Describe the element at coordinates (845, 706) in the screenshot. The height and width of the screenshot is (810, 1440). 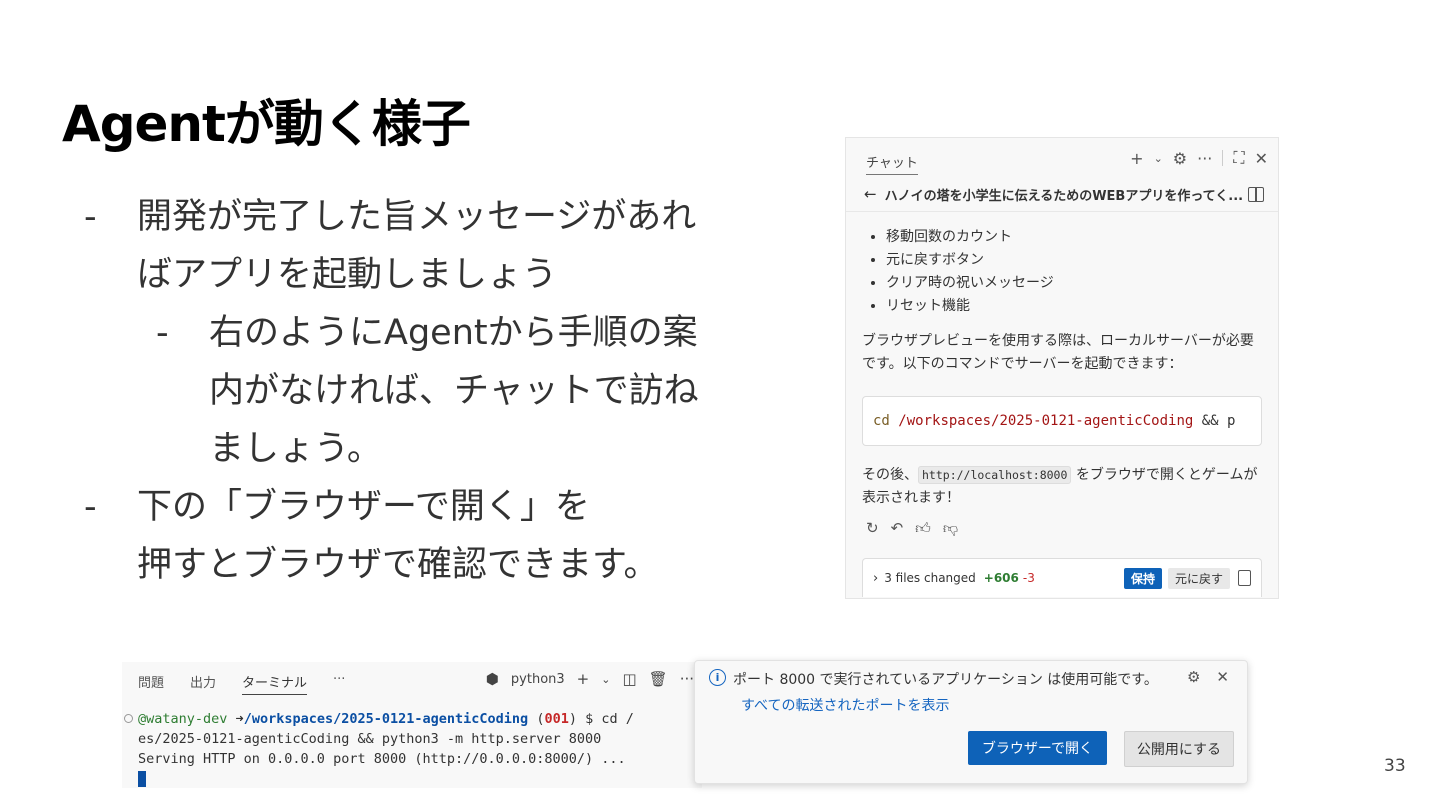
I see `forwarded-ports-link: すべての転送されたポートを表示` at that location.